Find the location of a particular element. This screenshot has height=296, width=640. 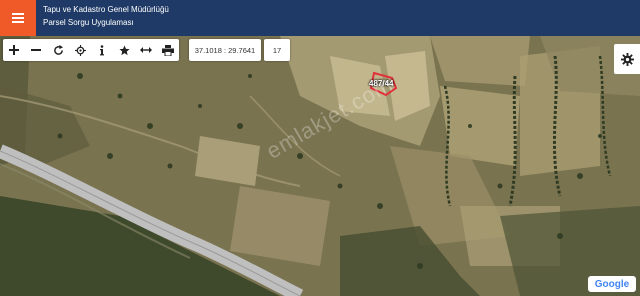

map-toolbar is located at coordinates (91, 50).